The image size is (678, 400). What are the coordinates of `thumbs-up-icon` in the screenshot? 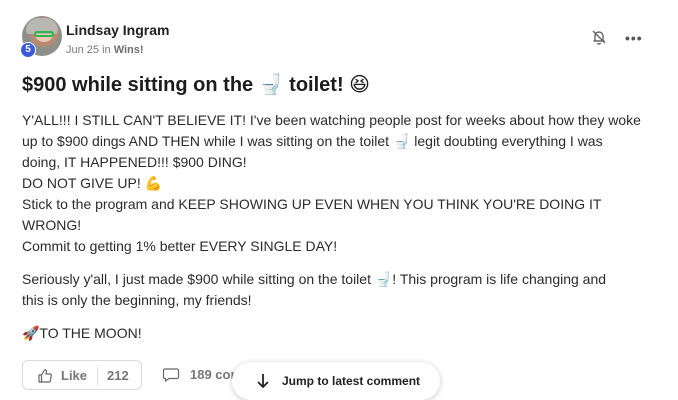 It's located at (45, 376).